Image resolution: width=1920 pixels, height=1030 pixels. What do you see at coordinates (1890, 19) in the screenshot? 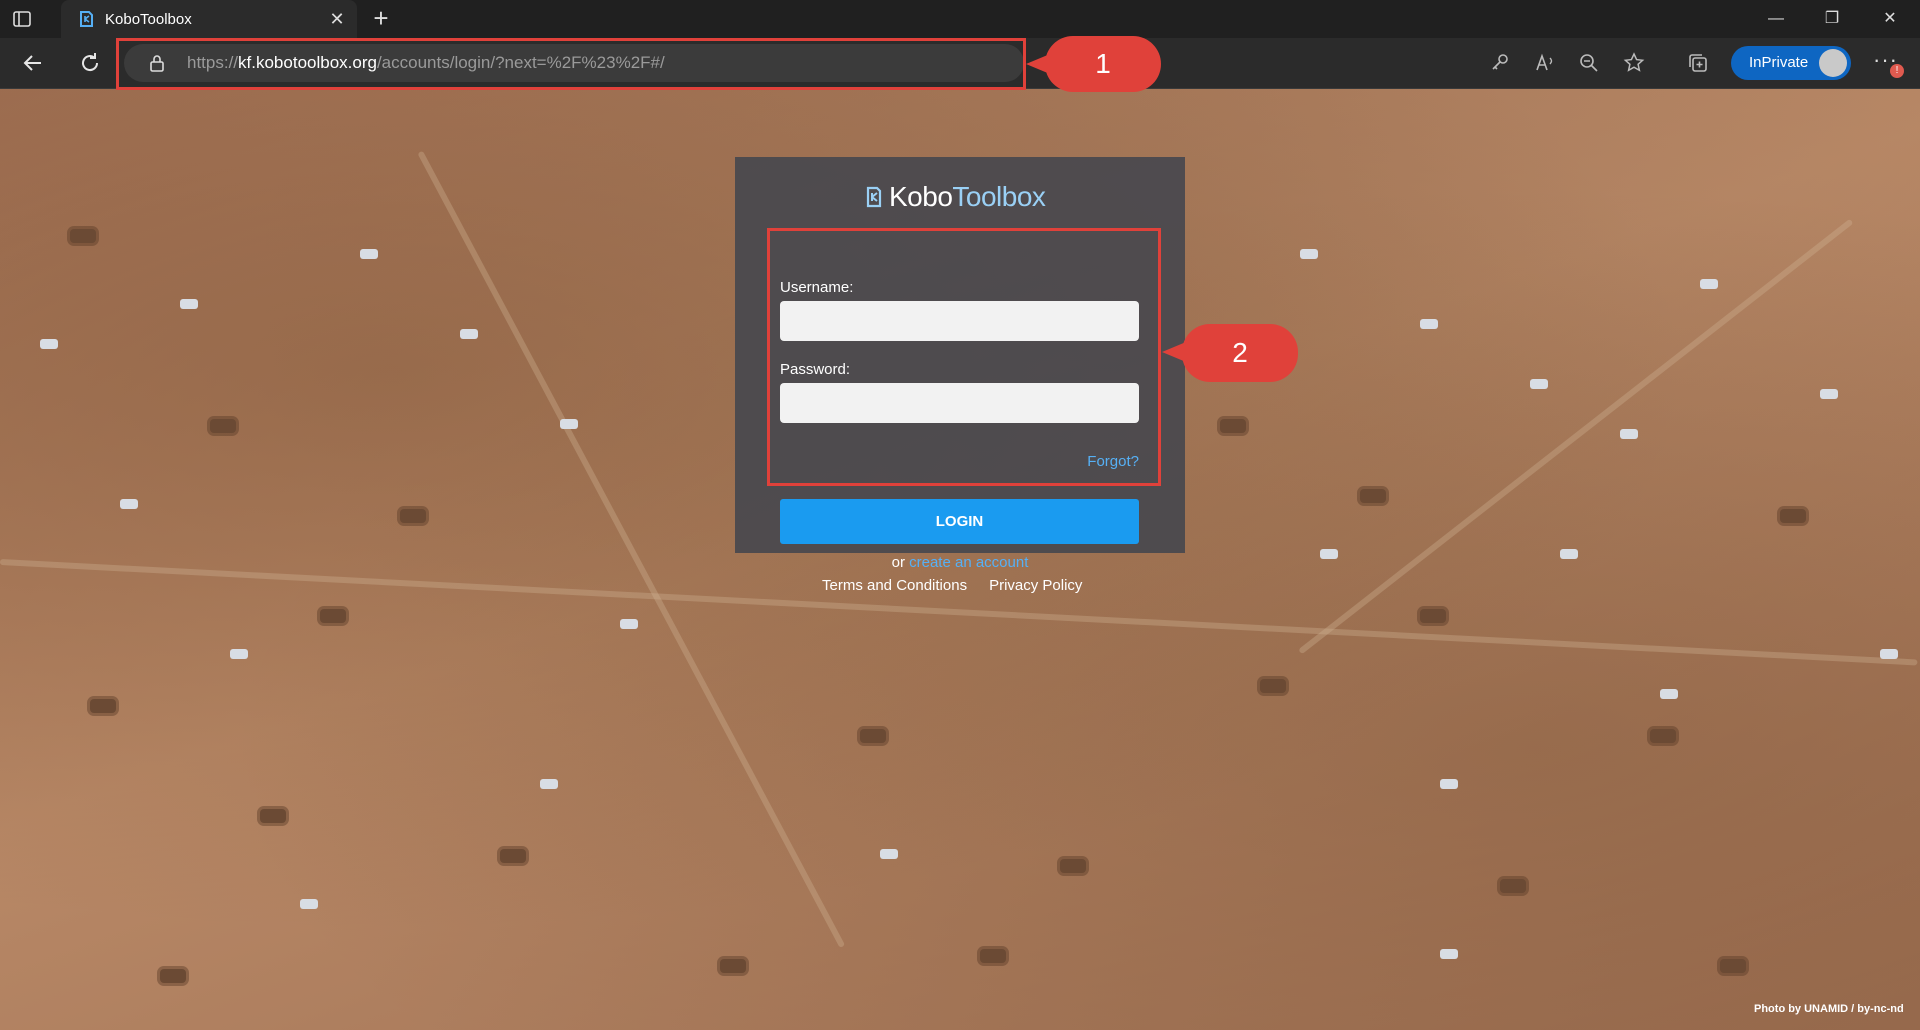
I see `close-window-icon: ✕` at bounding box center [1890, 19].